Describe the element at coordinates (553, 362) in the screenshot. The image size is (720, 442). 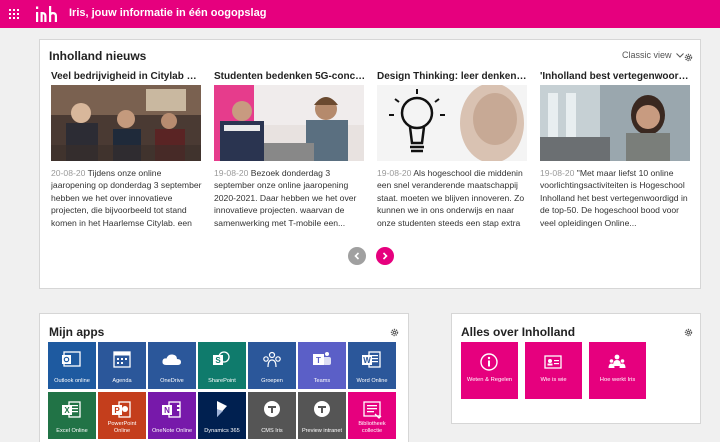
I see `id-card-icon` at that location.